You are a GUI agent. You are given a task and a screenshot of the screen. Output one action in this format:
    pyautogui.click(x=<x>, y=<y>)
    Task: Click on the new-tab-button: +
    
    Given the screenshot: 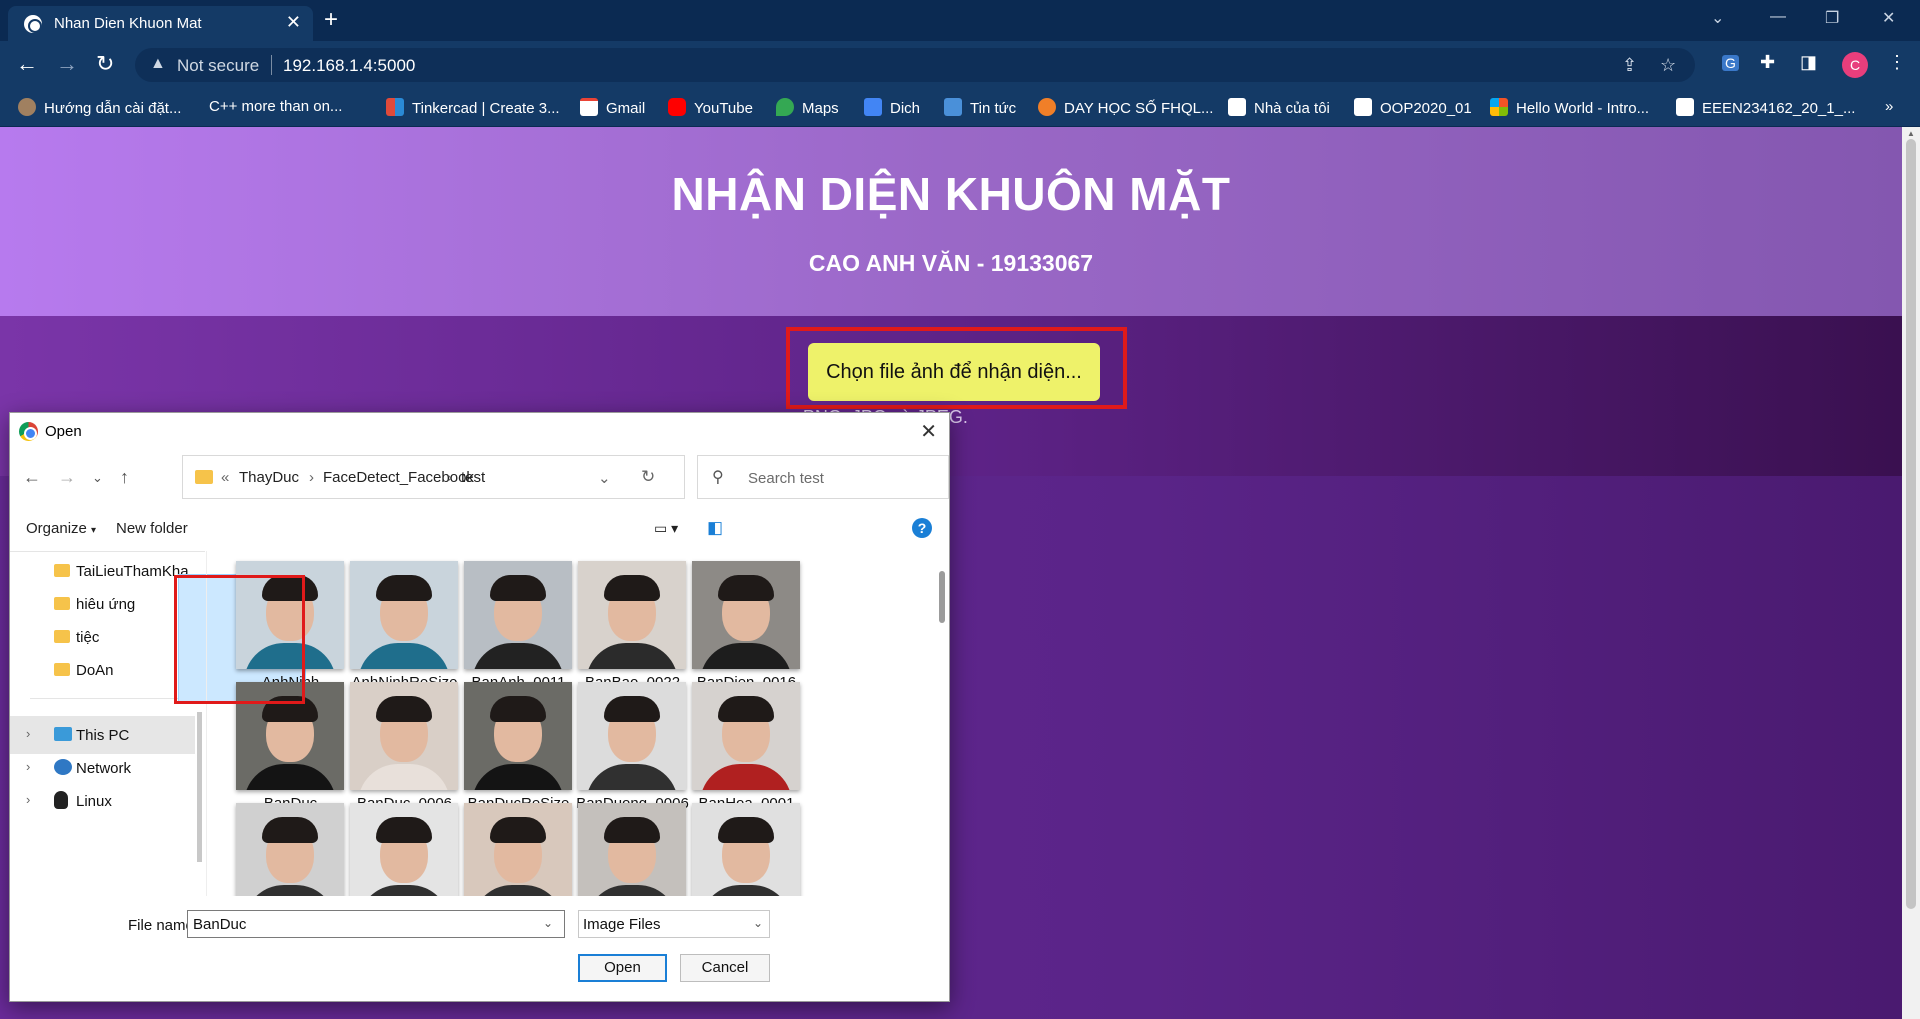 What is the action you would take?
    pyautogui.click(x=331, y=20)
    